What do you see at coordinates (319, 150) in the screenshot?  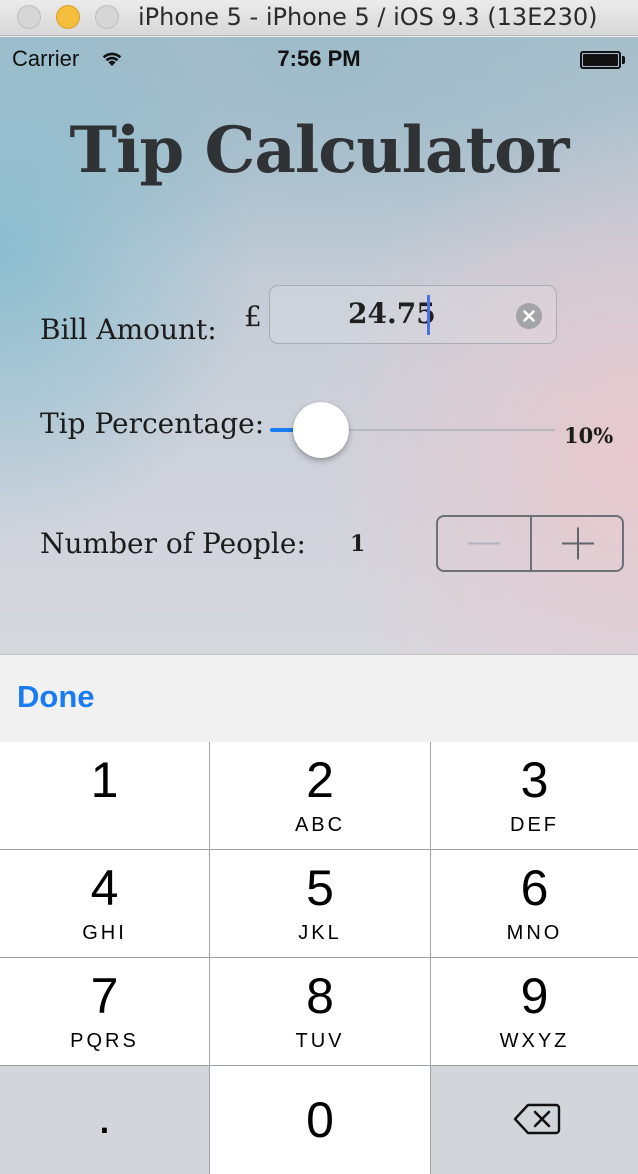 I see `app-title: Tip Calculator` at bounding box center [319, 150].